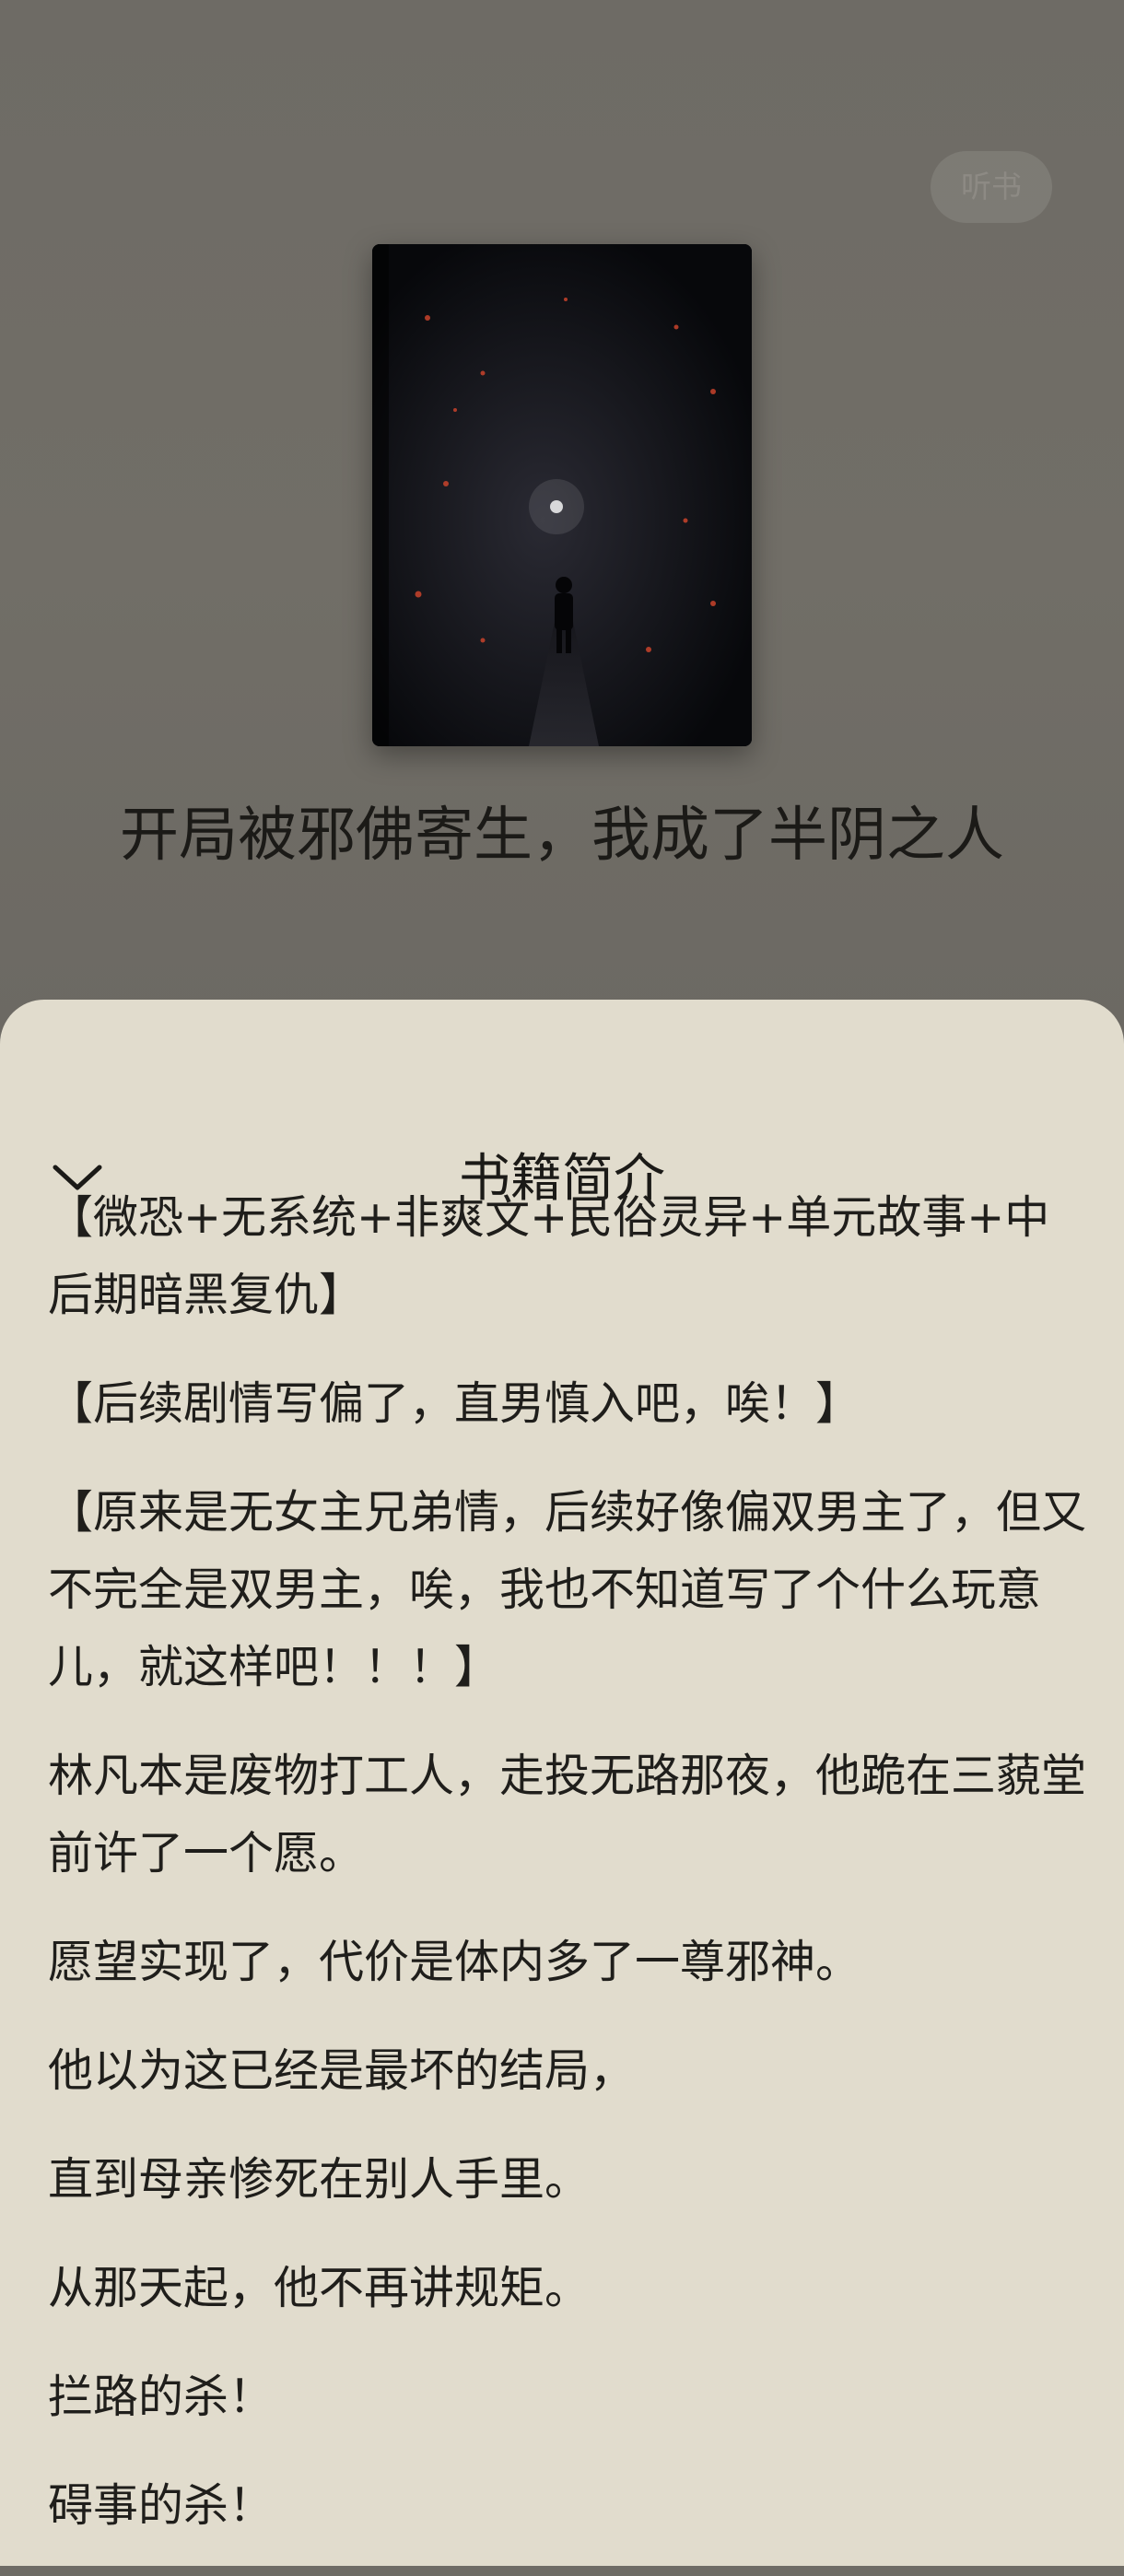 Image resolution: width=1124 pixels, height=2576 pixels. I want to click on intro-paragraph: 碍事的杀！, so click(161, 2505).